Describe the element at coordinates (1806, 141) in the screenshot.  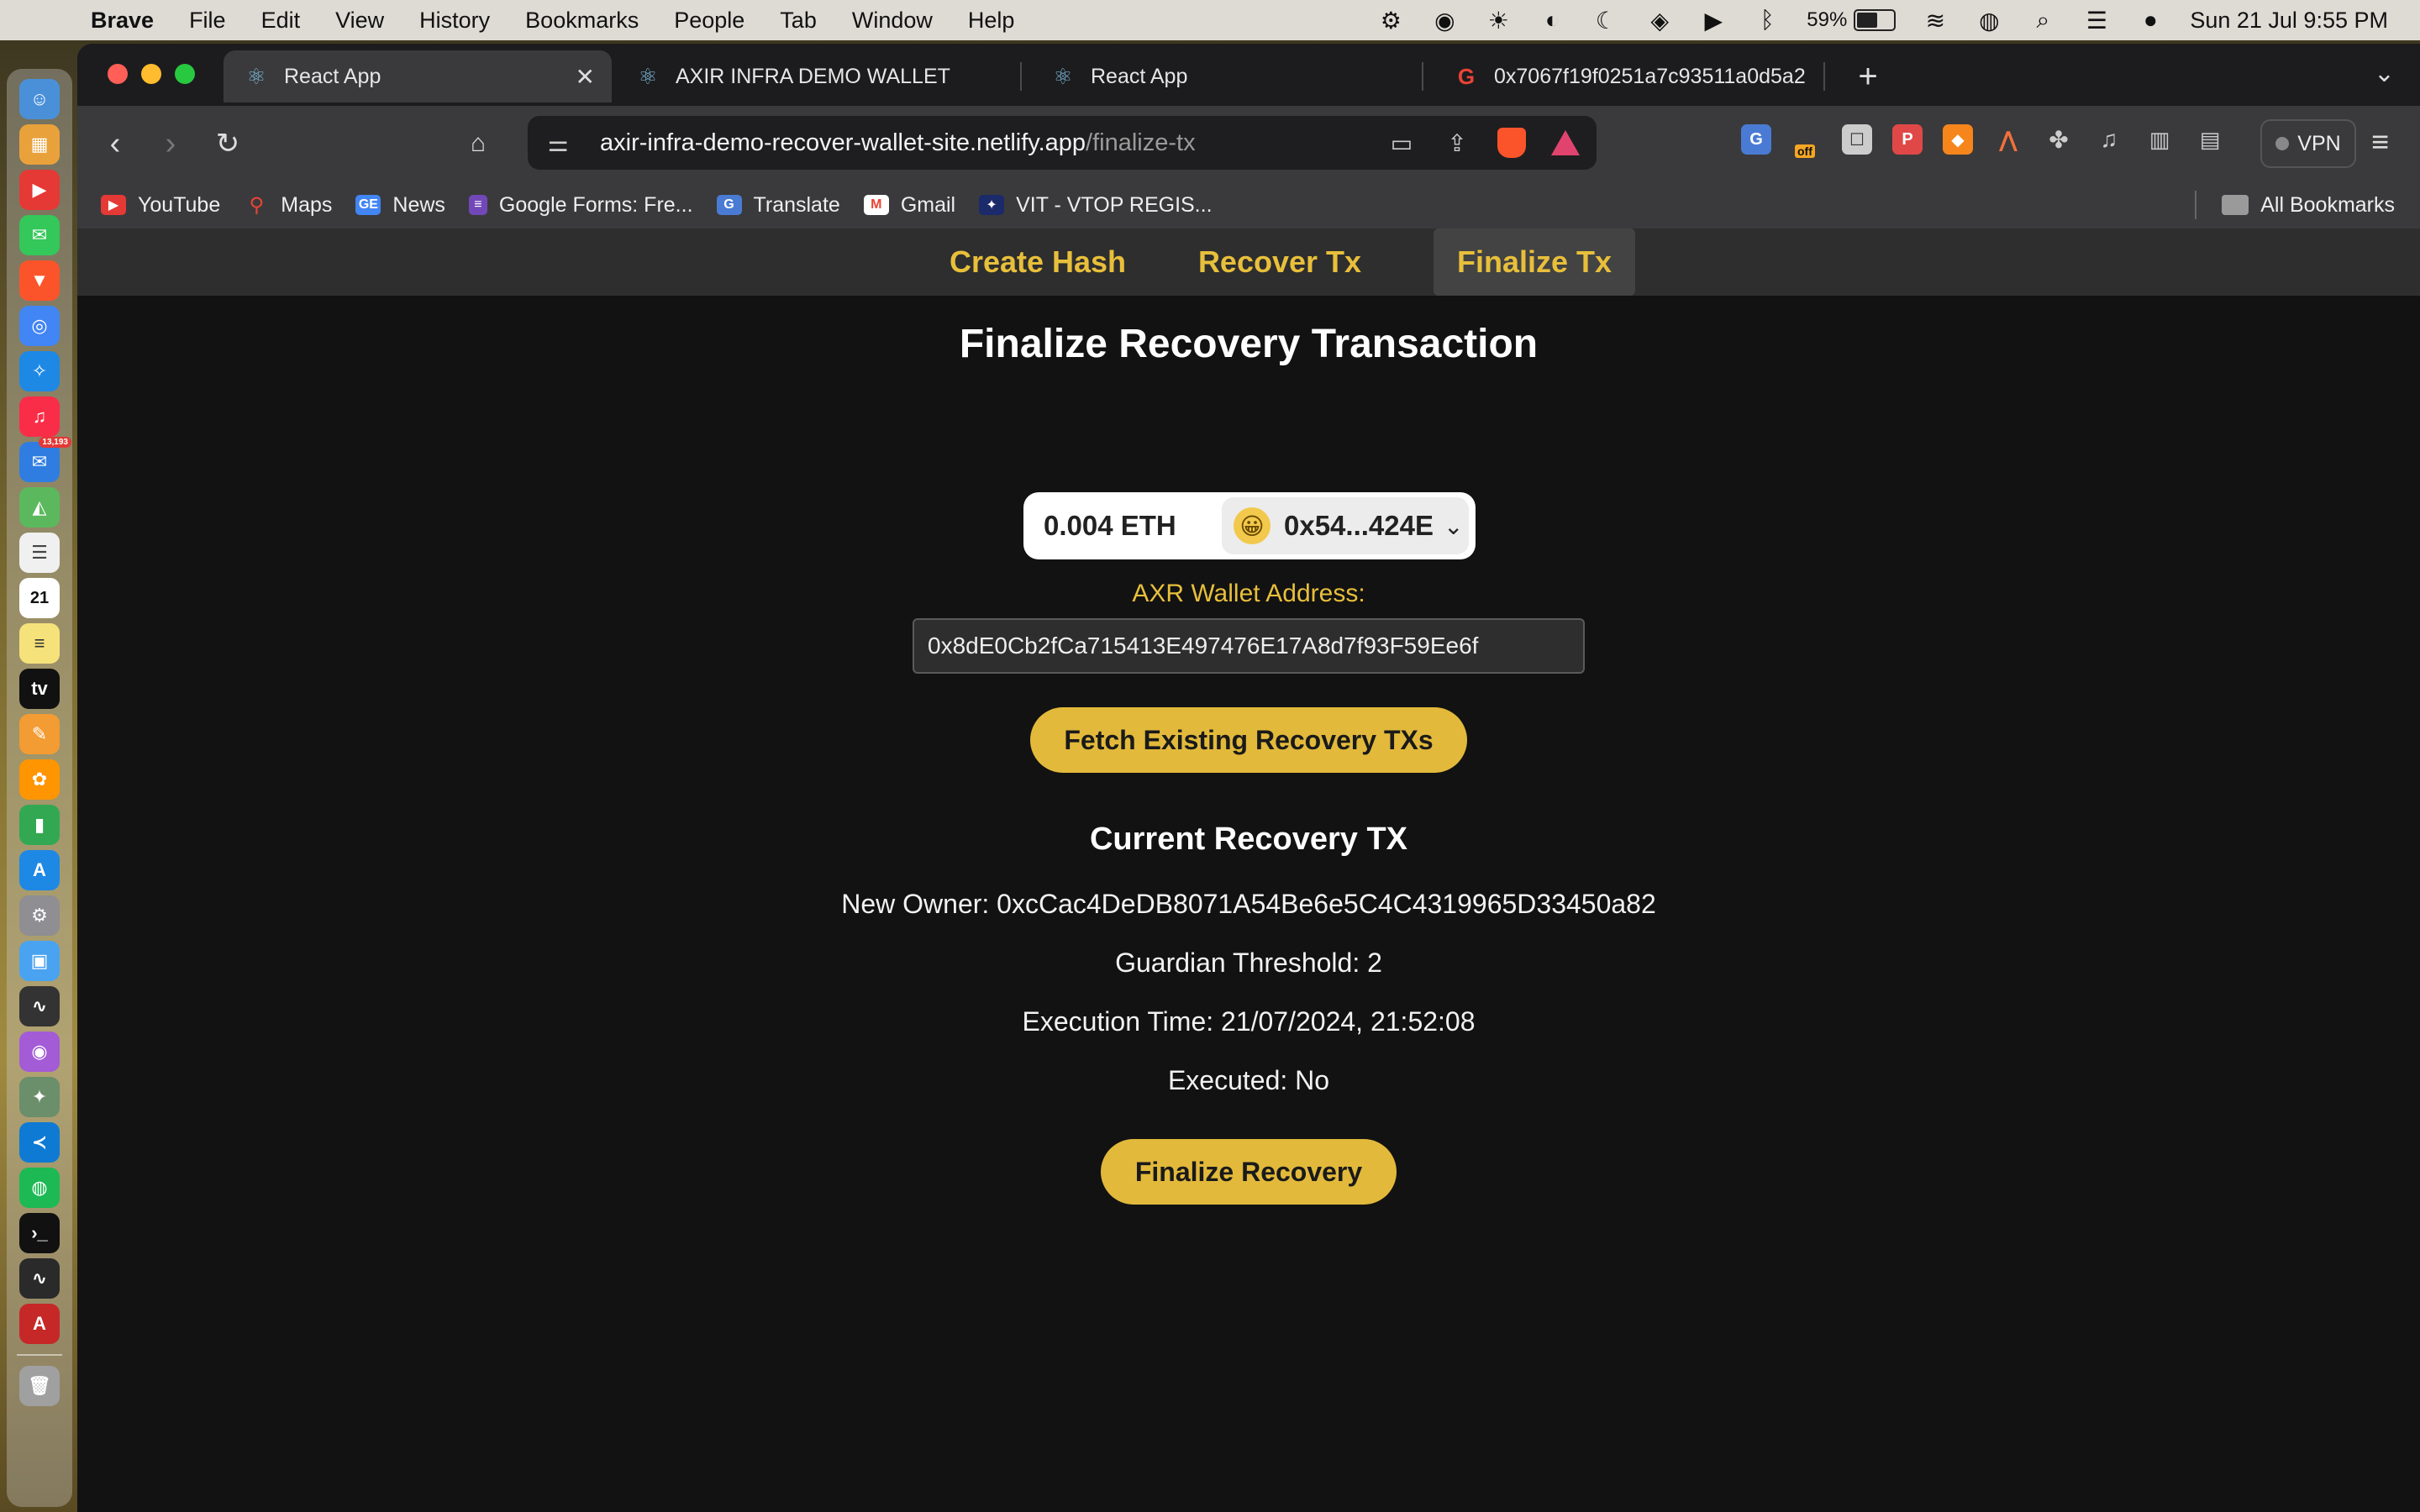
I see `off-extension-icon: off` at that location.